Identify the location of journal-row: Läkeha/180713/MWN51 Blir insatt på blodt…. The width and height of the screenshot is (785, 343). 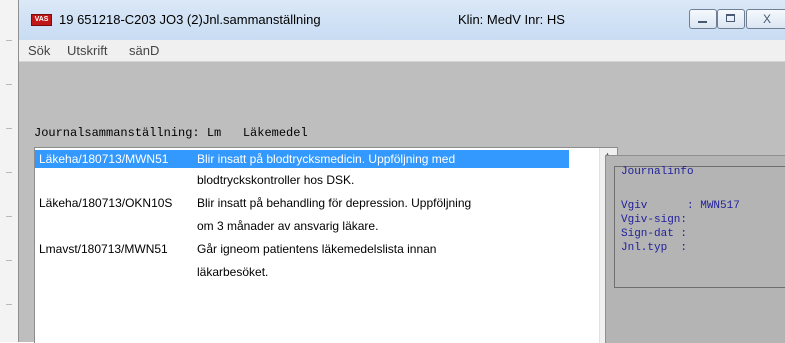
(302, 159).